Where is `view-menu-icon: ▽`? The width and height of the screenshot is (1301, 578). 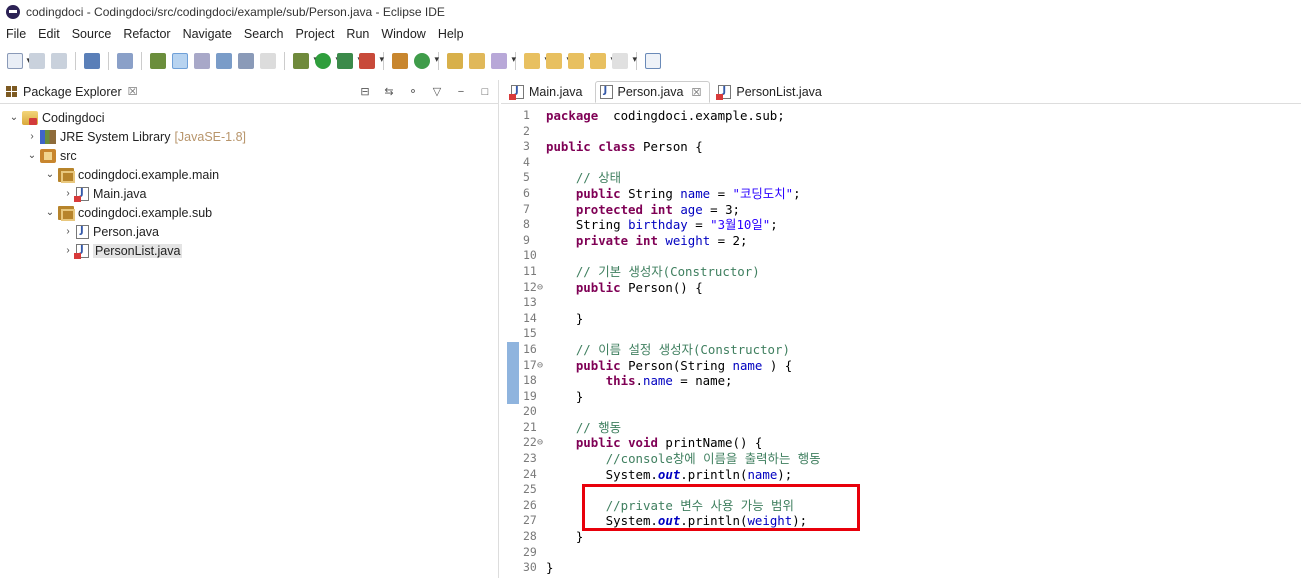 view-menu-icon: ▽ is located at coordinates (437, 92).